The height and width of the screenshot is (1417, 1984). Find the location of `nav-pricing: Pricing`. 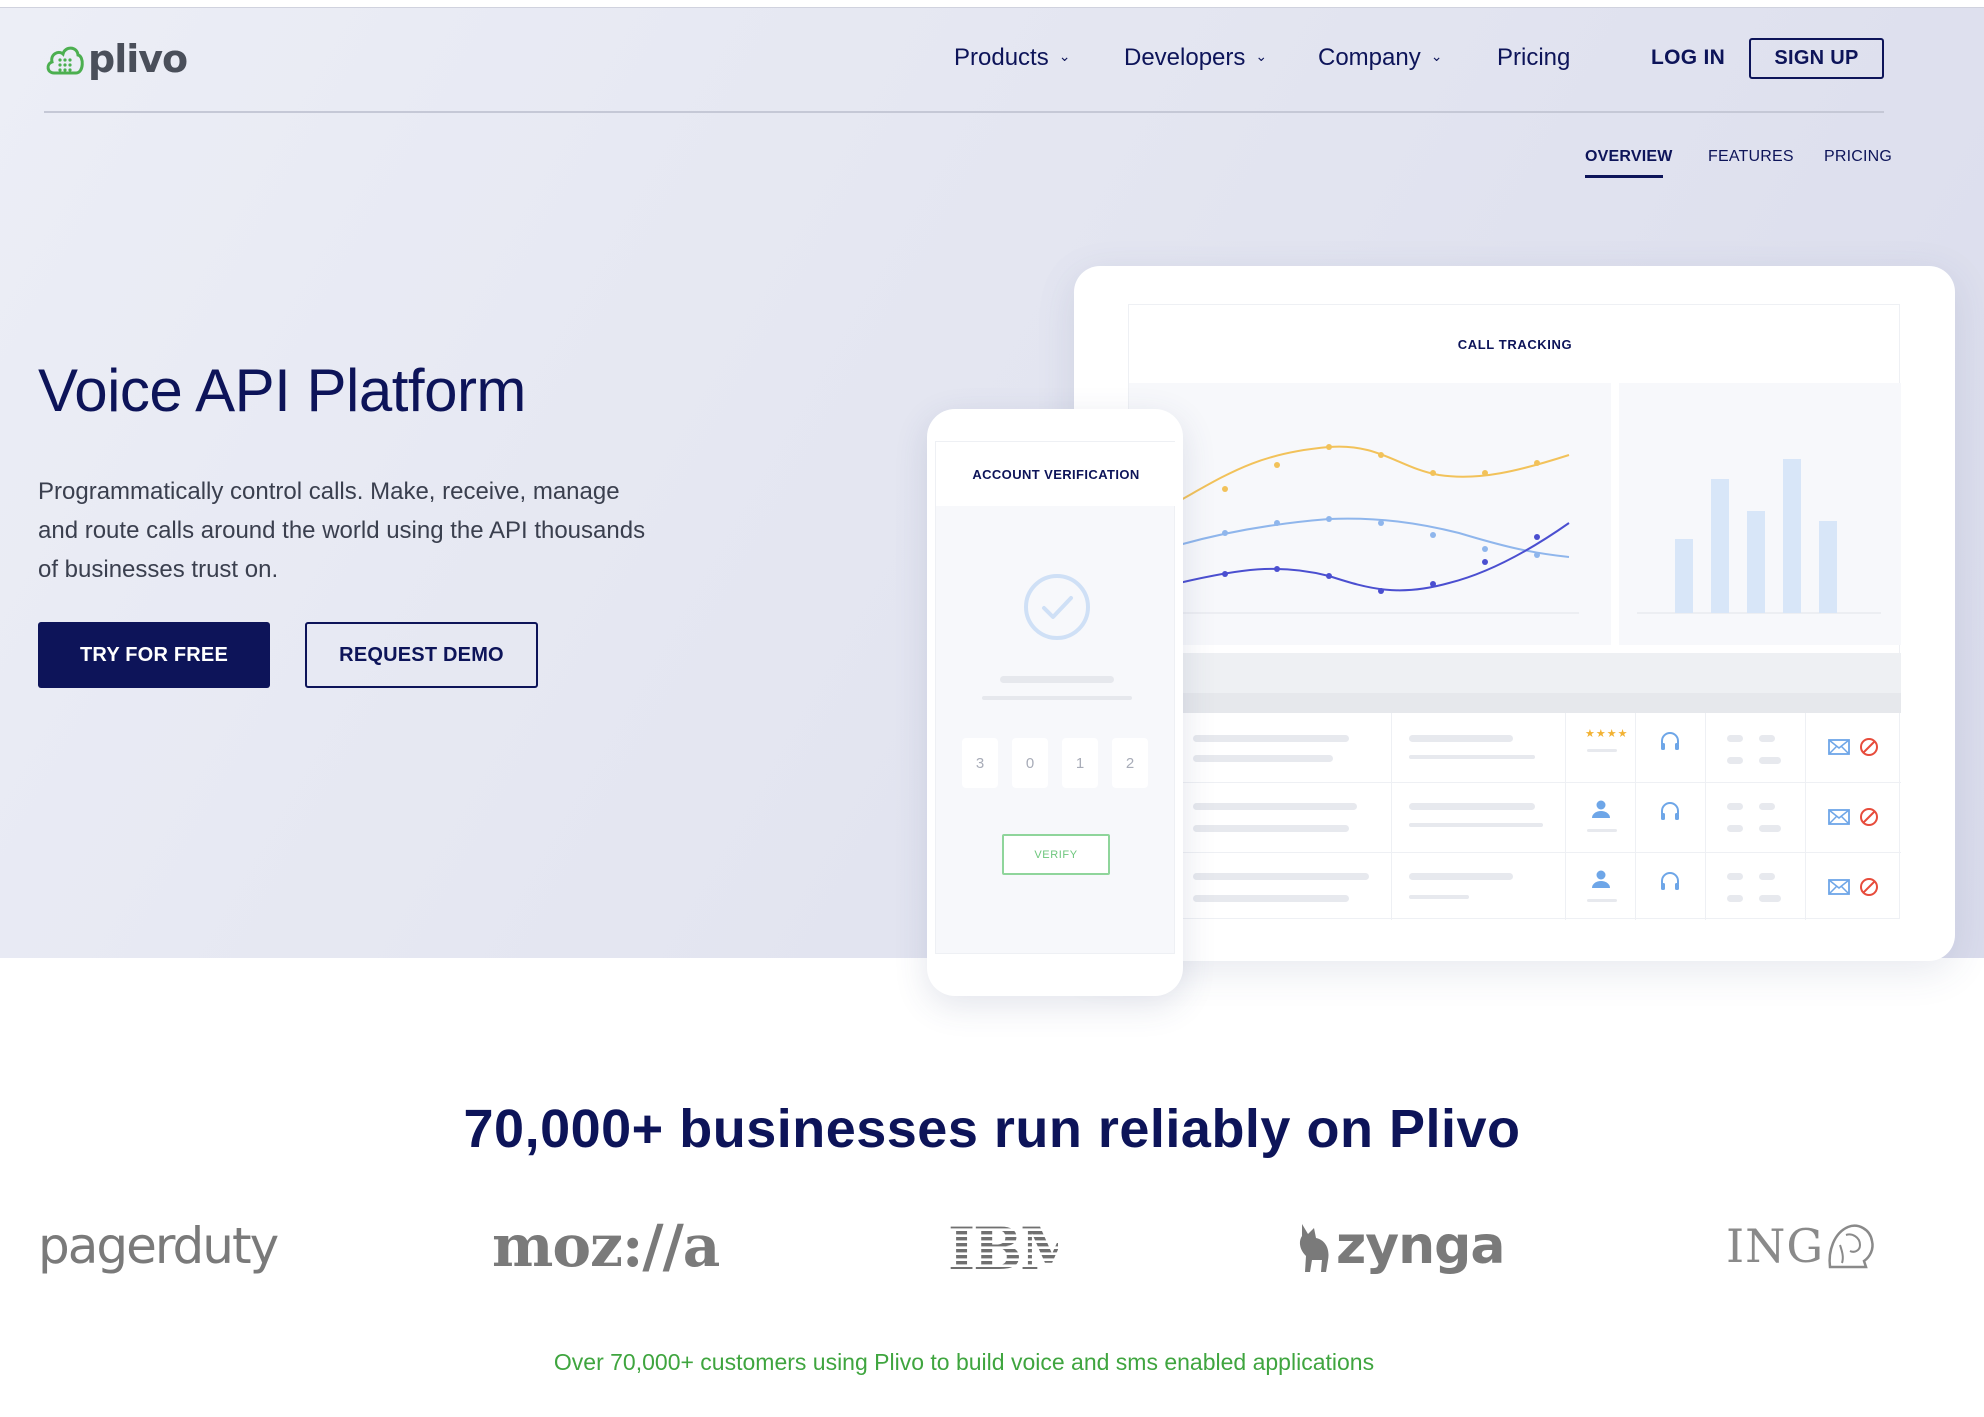

nav-pricing: Pricing is located at coordinates (1533, 58).